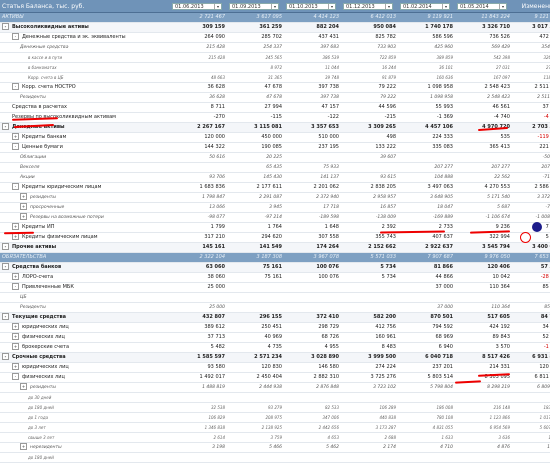  Describe the element at coordinates (531, 57) in the screenshot. I see `change-abs-cell: 326 970` at that location.